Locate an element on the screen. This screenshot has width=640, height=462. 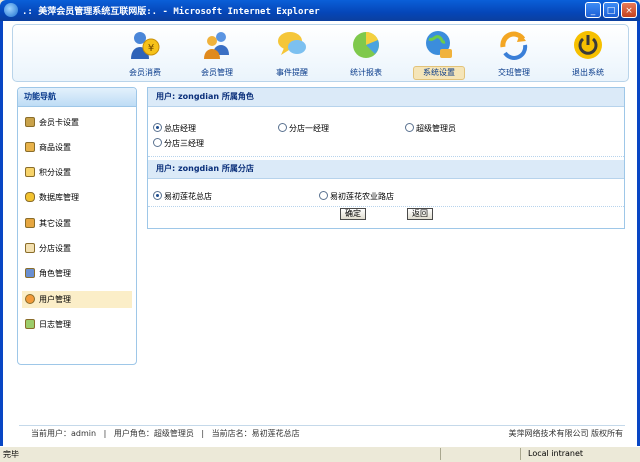
current-user: 当前用户：admin is located at coordinates (64, 433).